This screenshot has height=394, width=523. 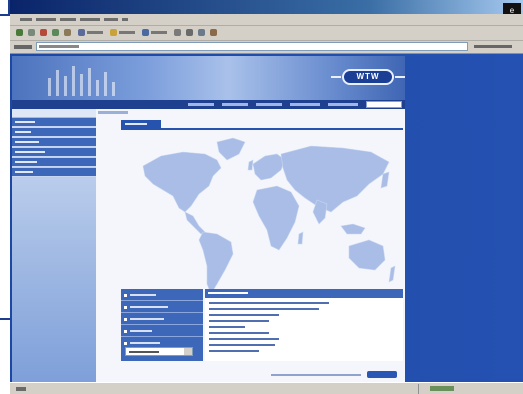 I want to click on toolbar, so click(x=266, y=33).